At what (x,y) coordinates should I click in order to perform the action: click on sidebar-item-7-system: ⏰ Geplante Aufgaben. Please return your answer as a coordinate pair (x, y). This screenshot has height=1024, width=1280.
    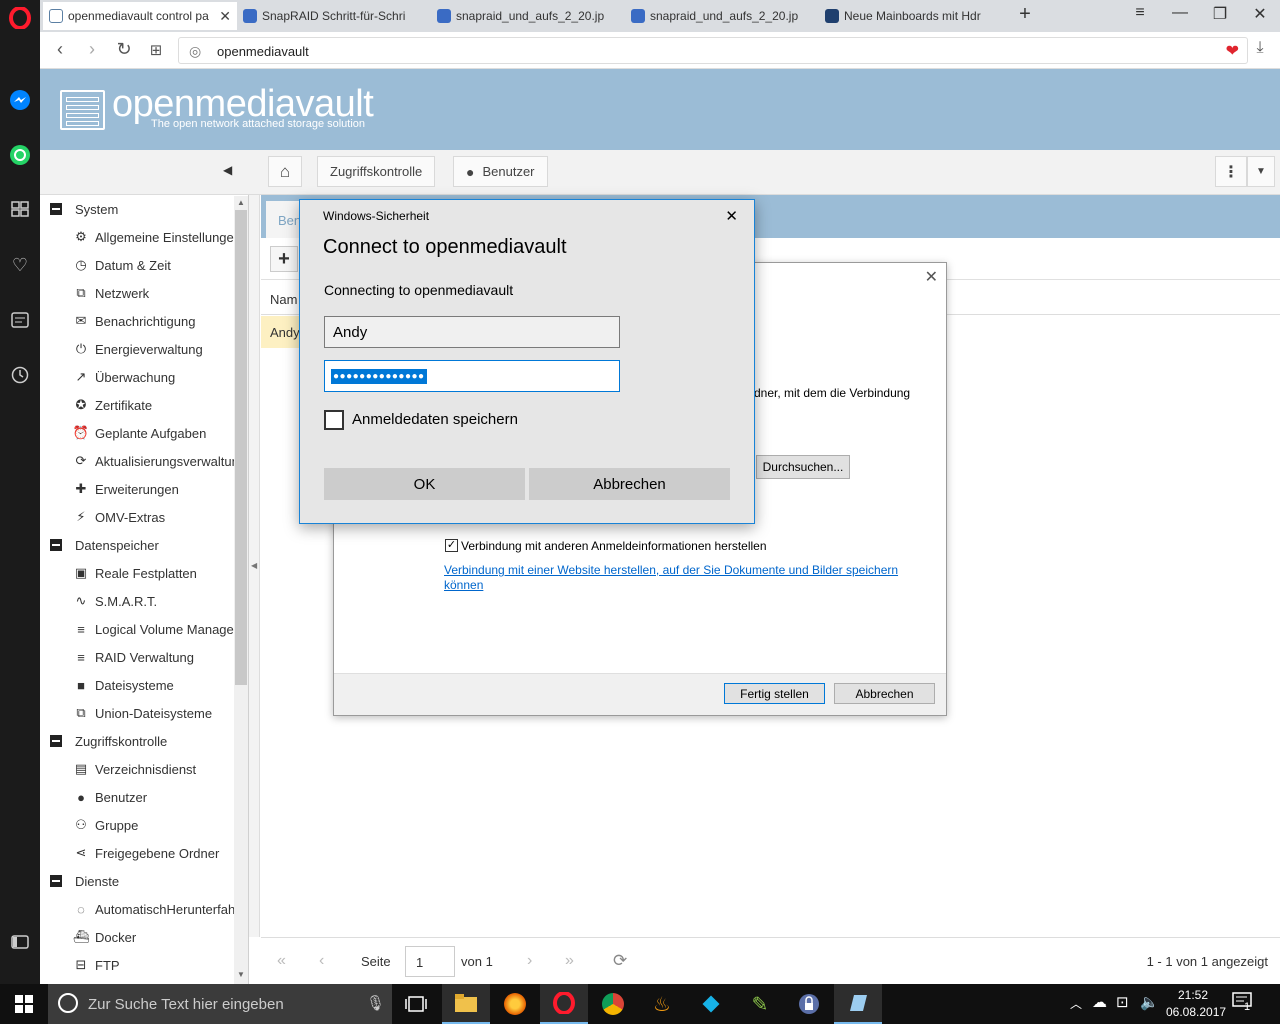
    Looking at the image, I should click on (123, 433).